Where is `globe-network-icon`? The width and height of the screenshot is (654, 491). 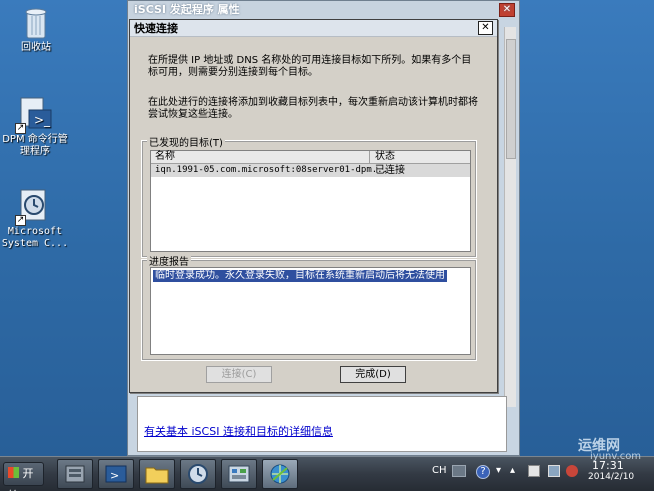
globe-network-icon is located at coordinates (280, 474).